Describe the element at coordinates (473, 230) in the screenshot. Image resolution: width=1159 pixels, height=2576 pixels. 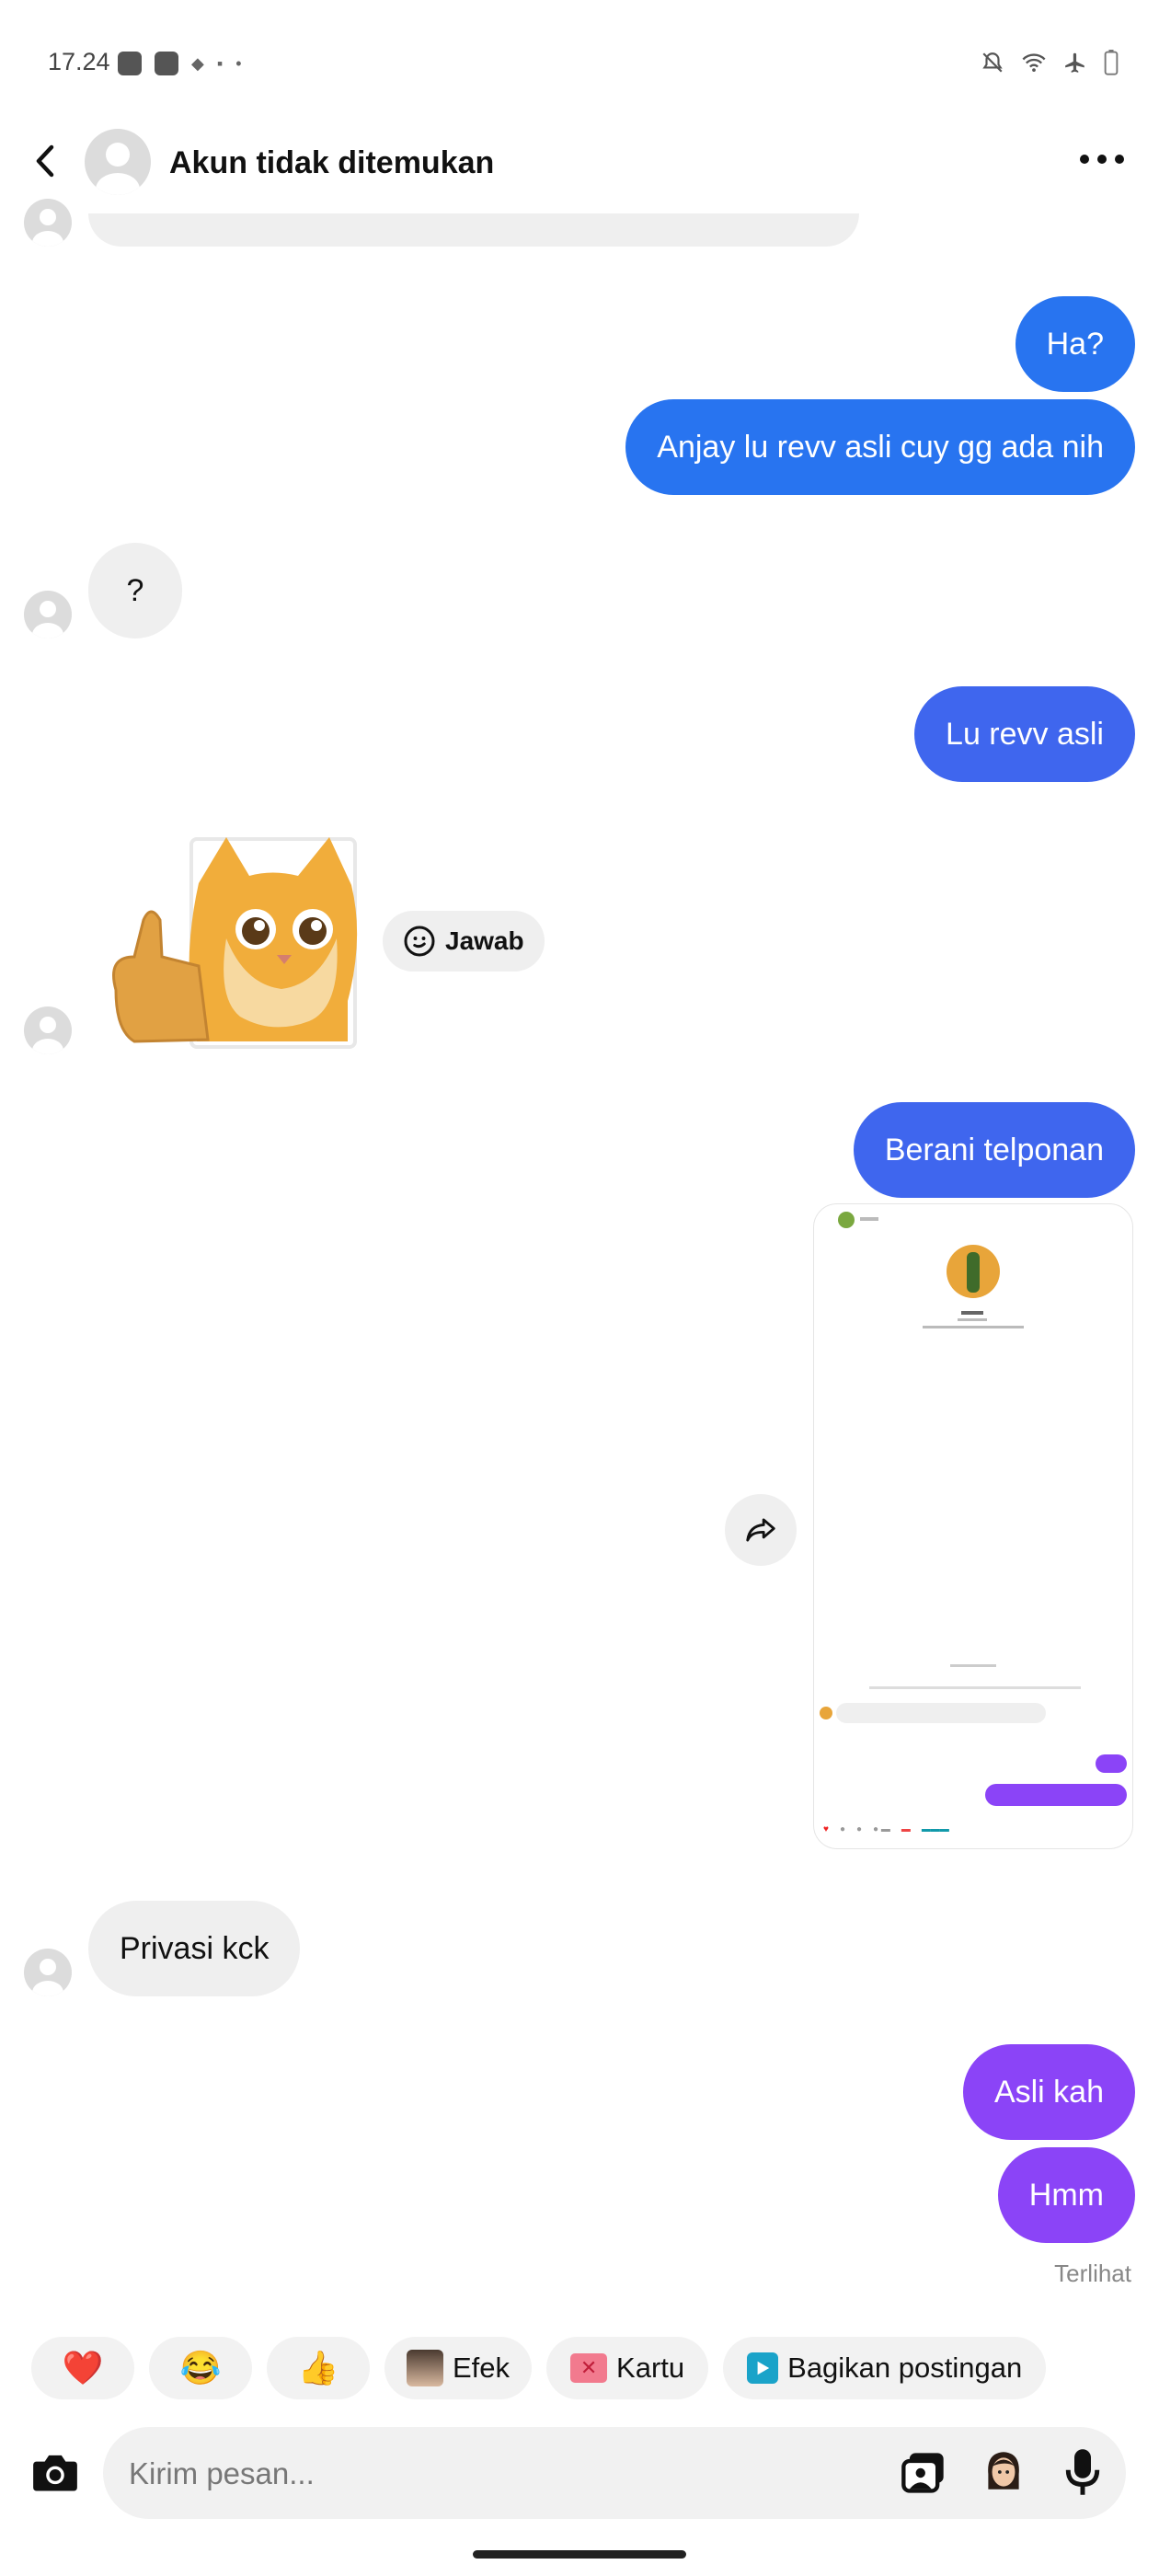
I see `message-bubble-received` at that location.